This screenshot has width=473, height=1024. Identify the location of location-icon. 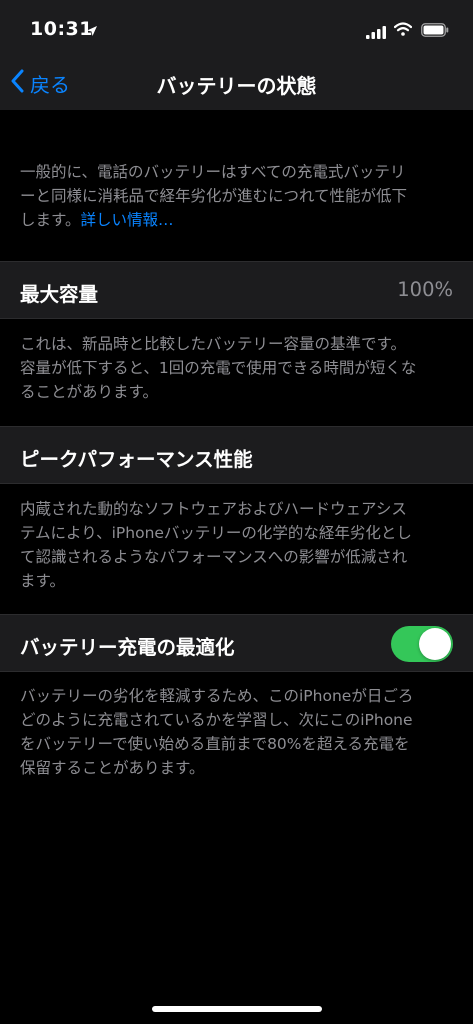
(92, 31).